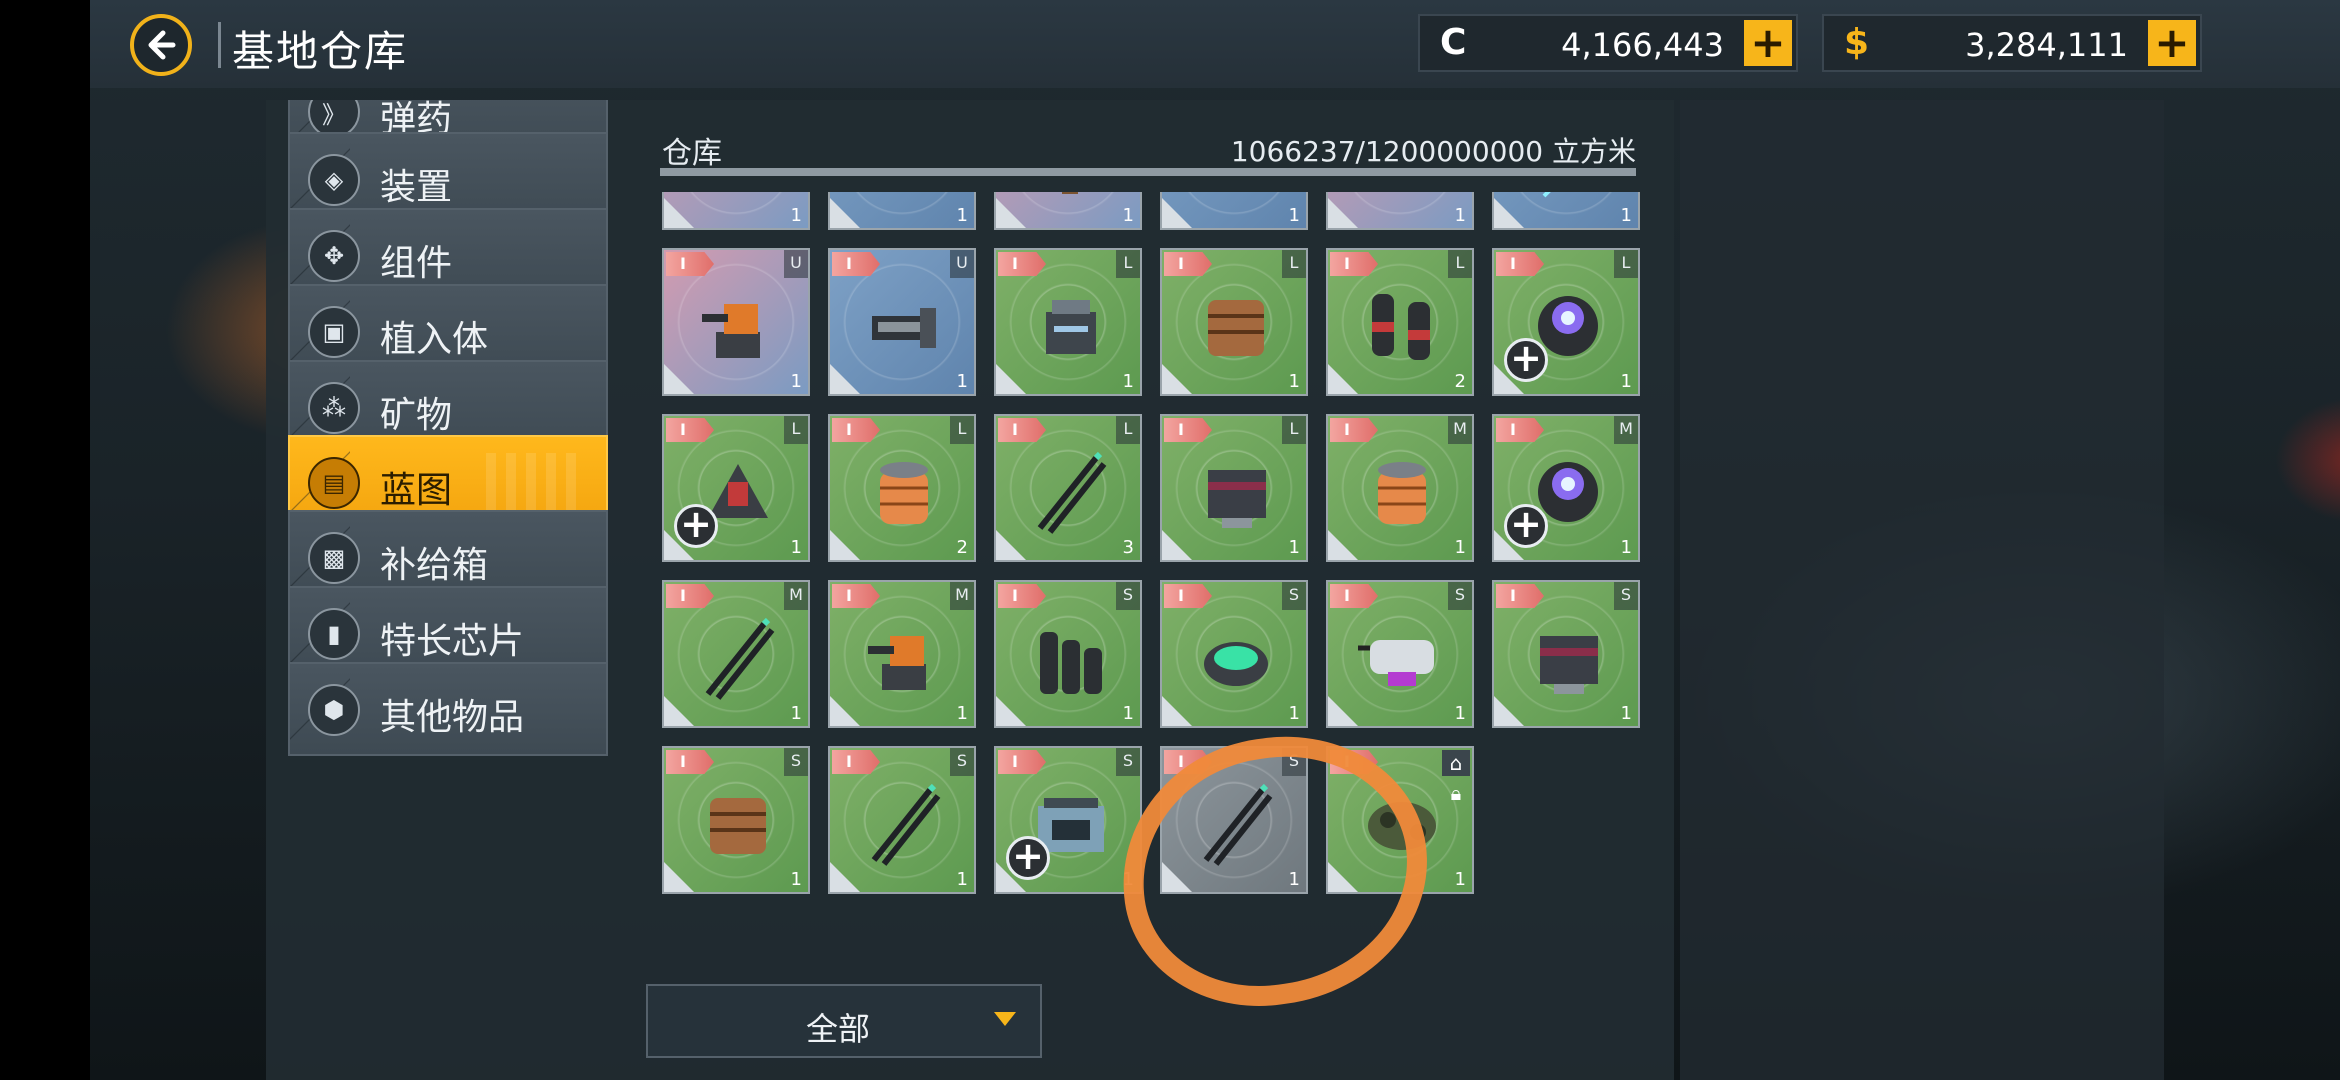 The image size is (2340, 1080). What do you see at coordinates (1402, 198) in the screenshot?
I see `beam-icon` at bounding box center [1402, 198].